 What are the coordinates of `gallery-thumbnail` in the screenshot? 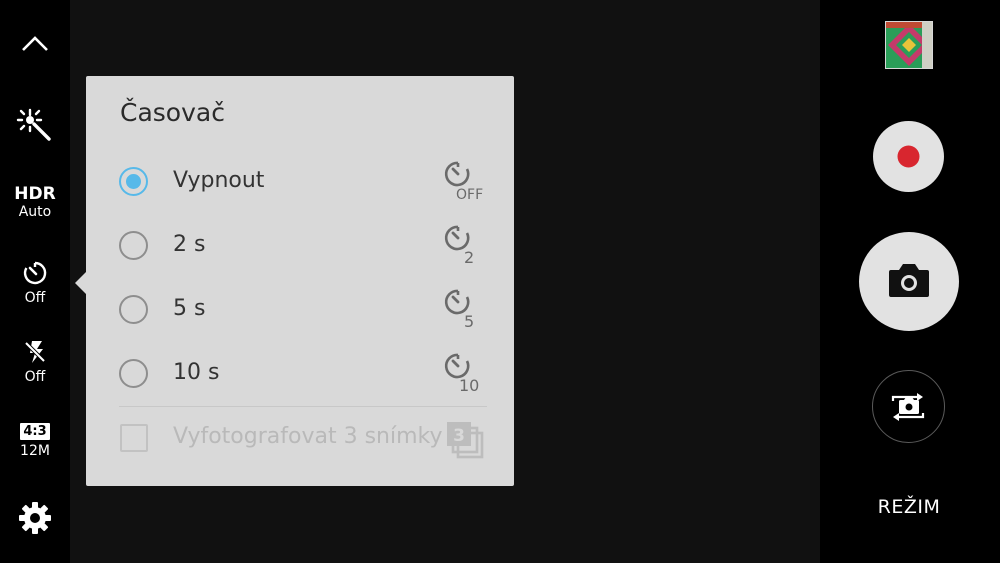 It's located at (909, 45).